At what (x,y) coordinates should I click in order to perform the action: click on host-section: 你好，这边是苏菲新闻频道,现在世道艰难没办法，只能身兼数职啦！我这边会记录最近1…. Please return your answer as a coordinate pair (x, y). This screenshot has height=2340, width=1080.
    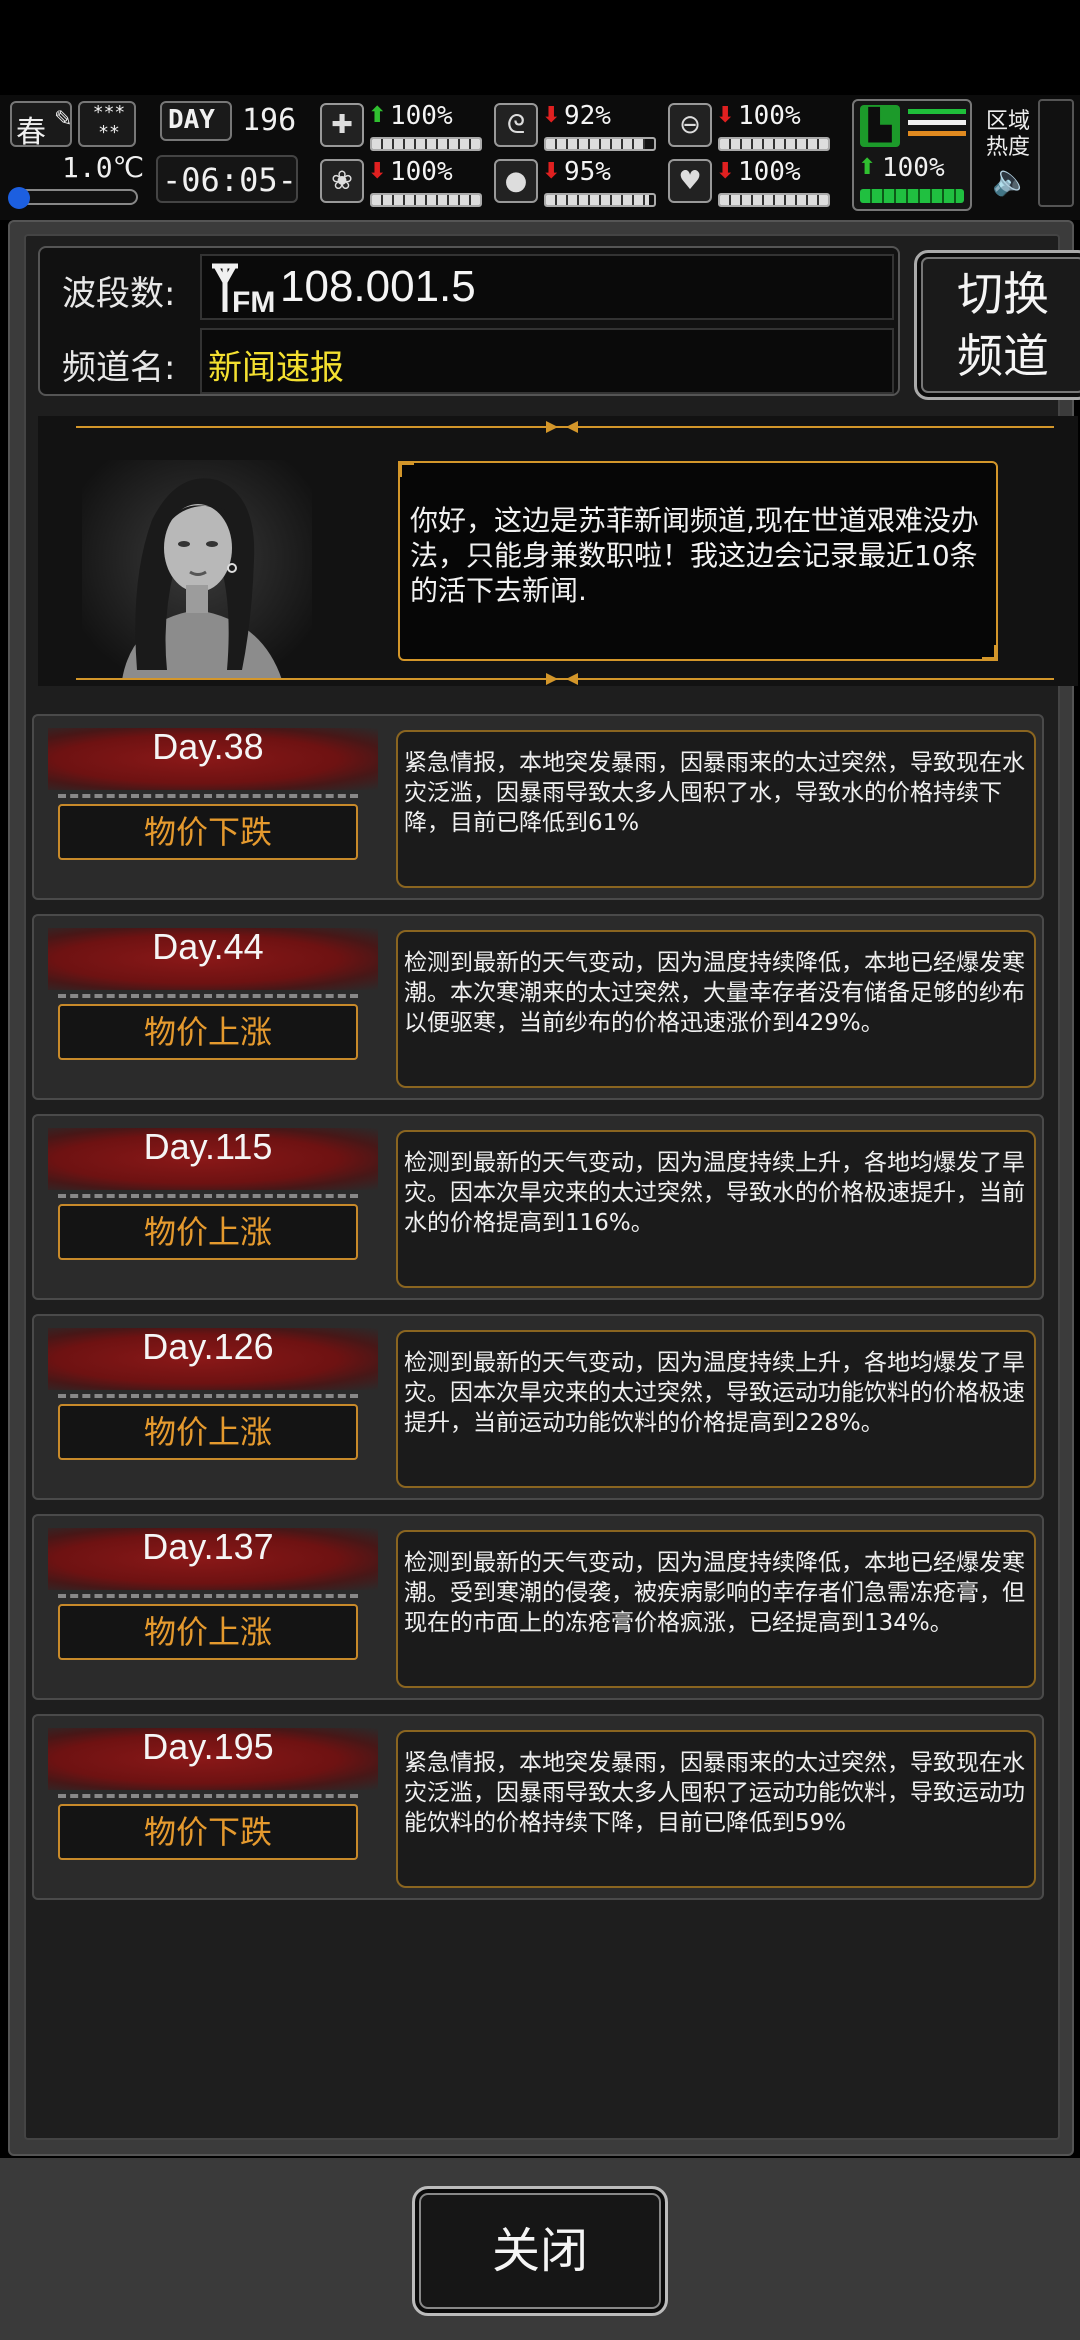
    Looking at the image, I should click on (558, 551).